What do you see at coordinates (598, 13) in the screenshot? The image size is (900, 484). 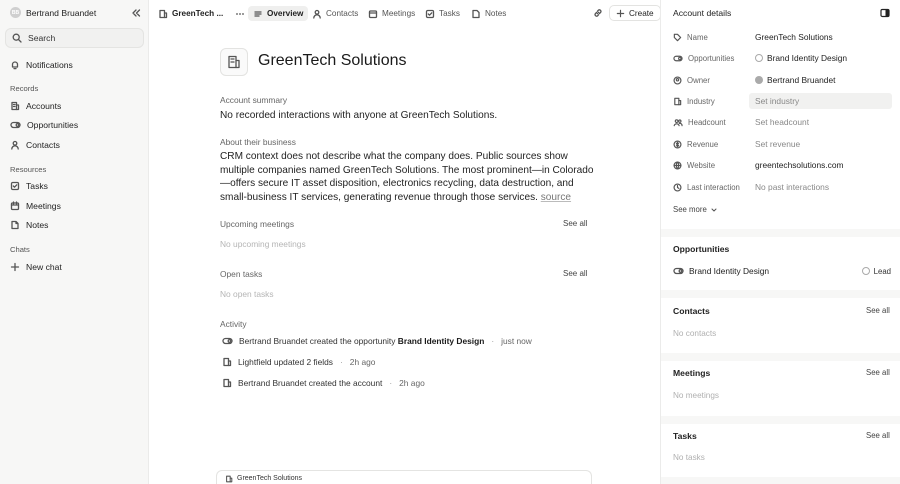 I see `link-icon` at bounding box center [598, 13].